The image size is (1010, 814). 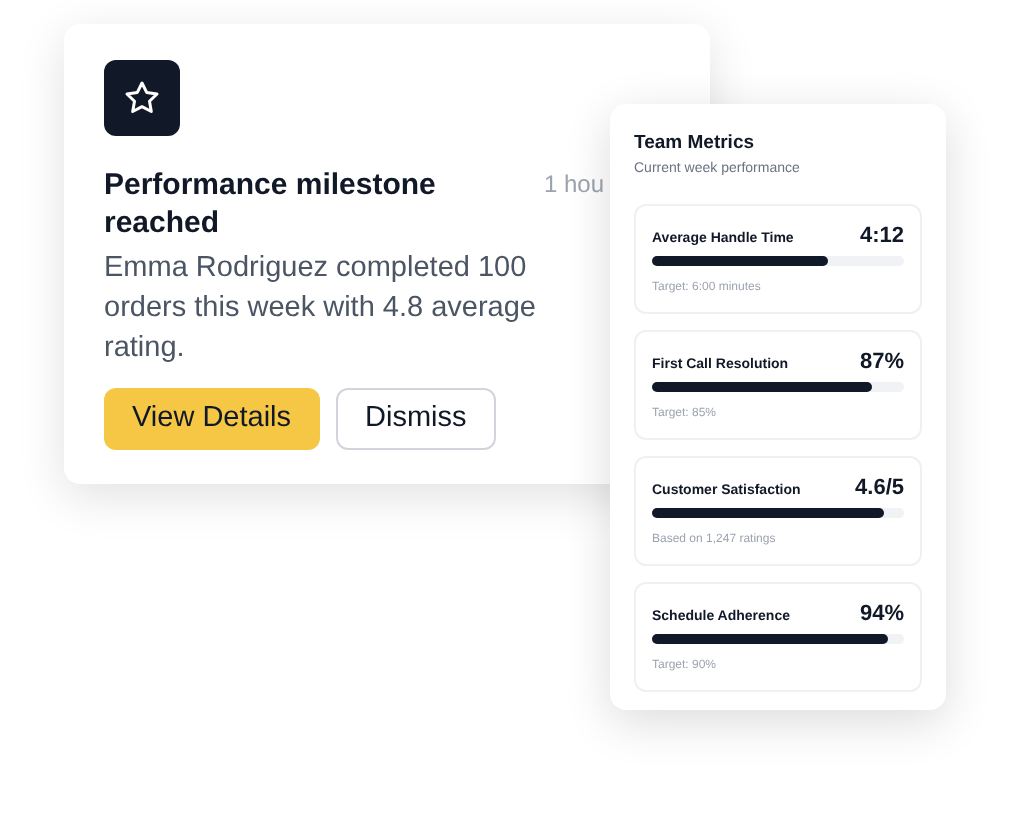 I want to click on metric-value: 4.6/5, so click(x=879, y=488).